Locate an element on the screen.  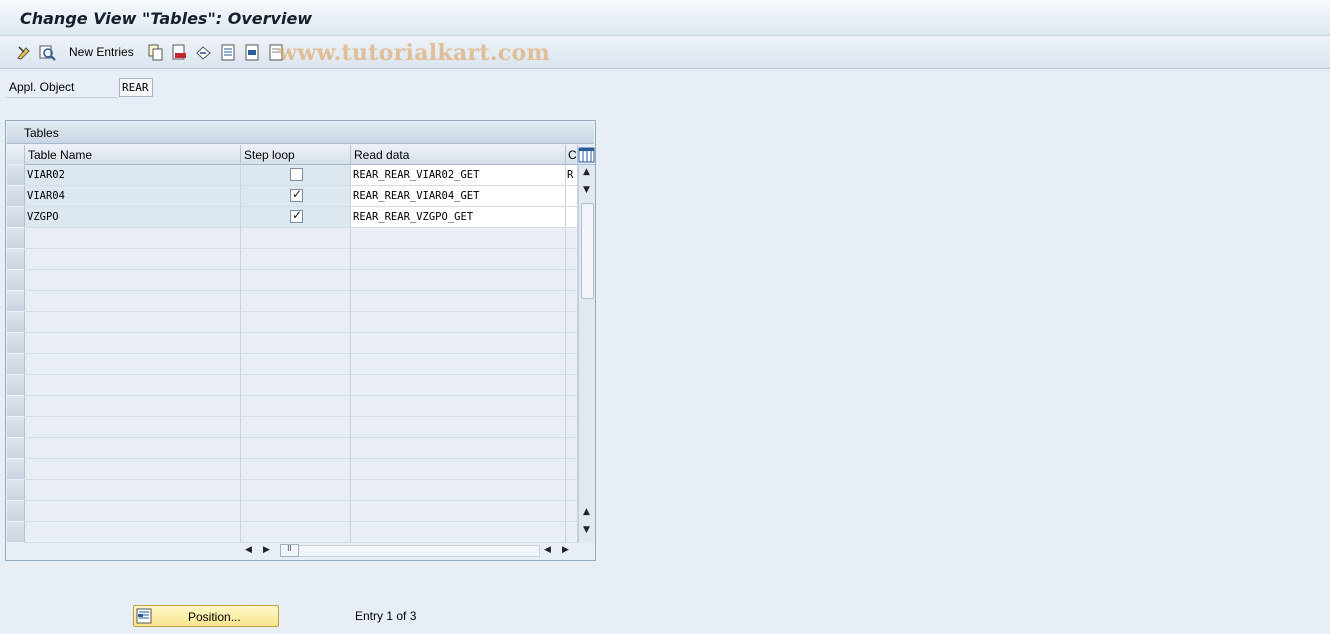
cell-read-data: REAR_REAR_VIAR04_GET is located at coordinates (458, 196).